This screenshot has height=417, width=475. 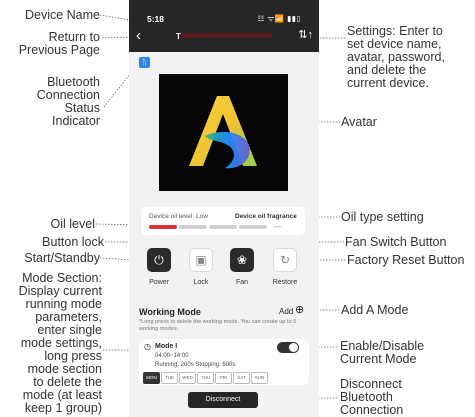 What do you see at coordinates (223, 400) in the screenshot?
I see `disconnect-button: Disconnect` at bounding box center [223, 400].